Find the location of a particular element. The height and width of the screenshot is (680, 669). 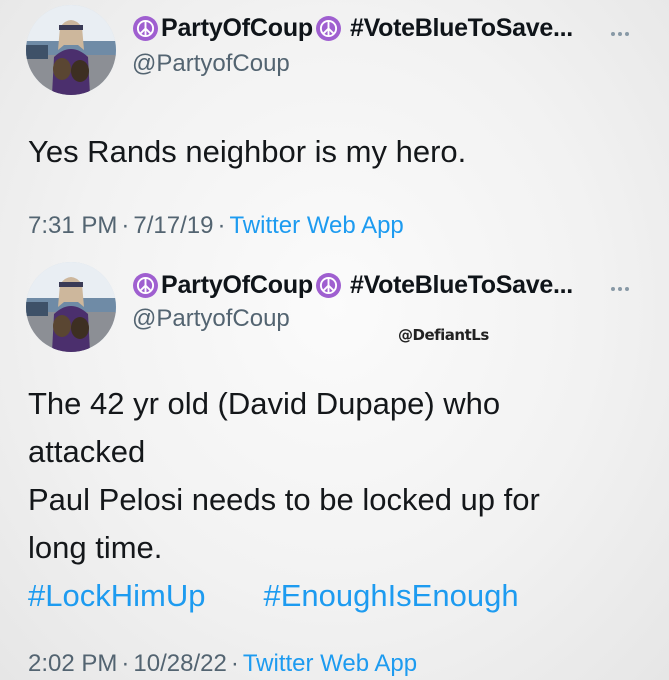

hashtag-link: #LockHimUp is located at coordinates (116, 595).